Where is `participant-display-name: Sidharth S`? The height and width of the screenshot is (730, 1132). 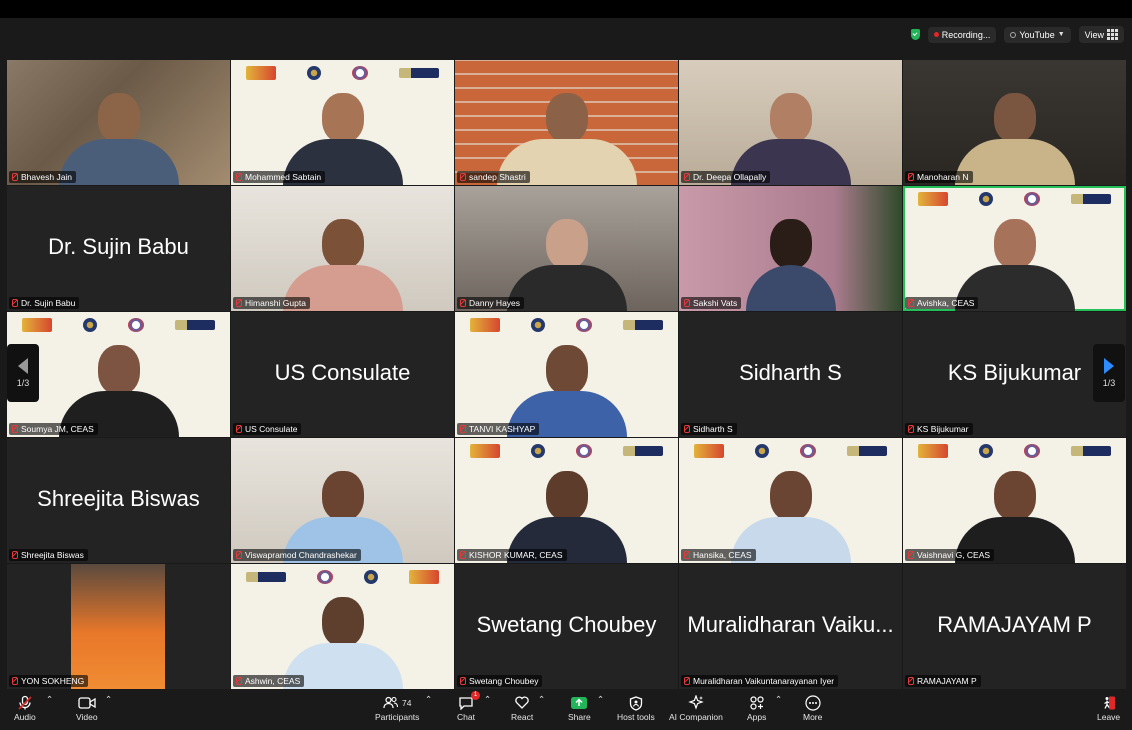
participant-display-name: Sidharth S is located at coordinates (790, 372).